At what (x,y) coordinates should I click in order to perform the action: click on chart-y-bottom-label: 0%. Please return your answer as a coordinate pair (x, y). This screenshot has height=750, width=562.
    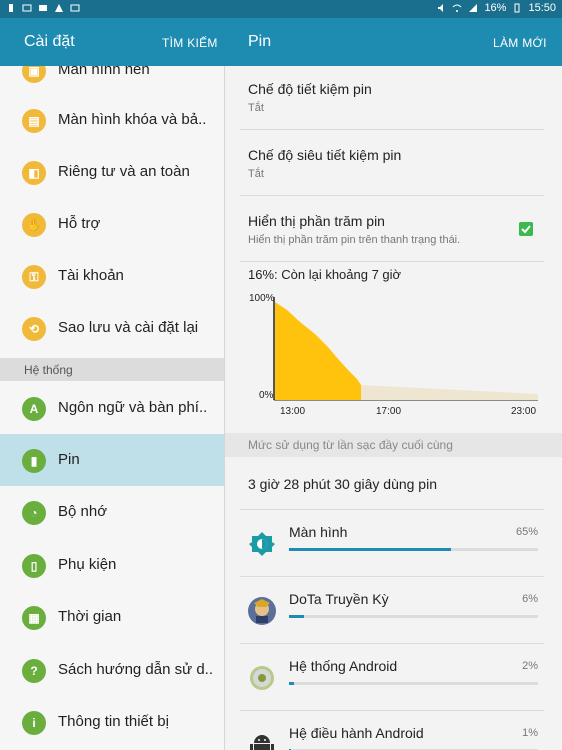
    Looking at the image, I should click on (266, 395).